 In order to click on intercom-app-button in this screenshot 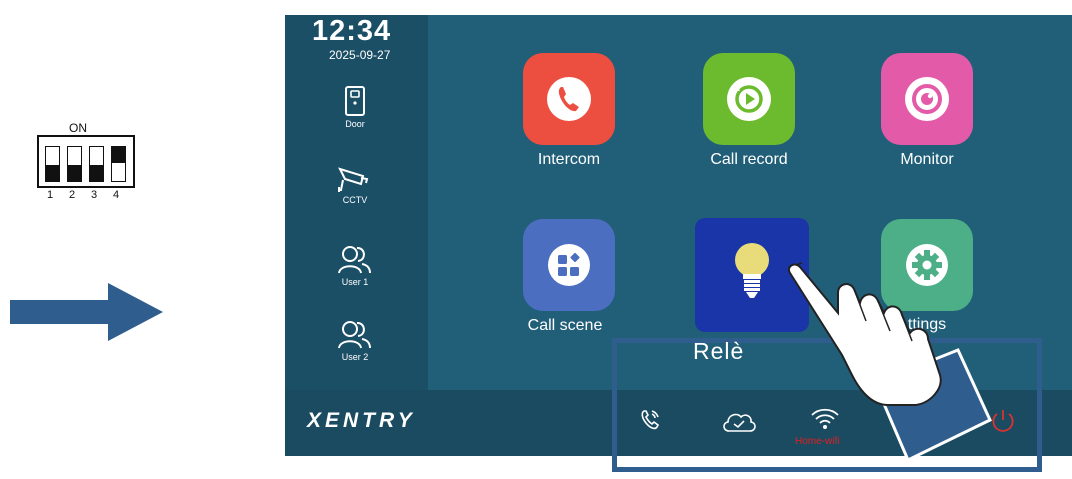, I will do `click(569, 99)`.